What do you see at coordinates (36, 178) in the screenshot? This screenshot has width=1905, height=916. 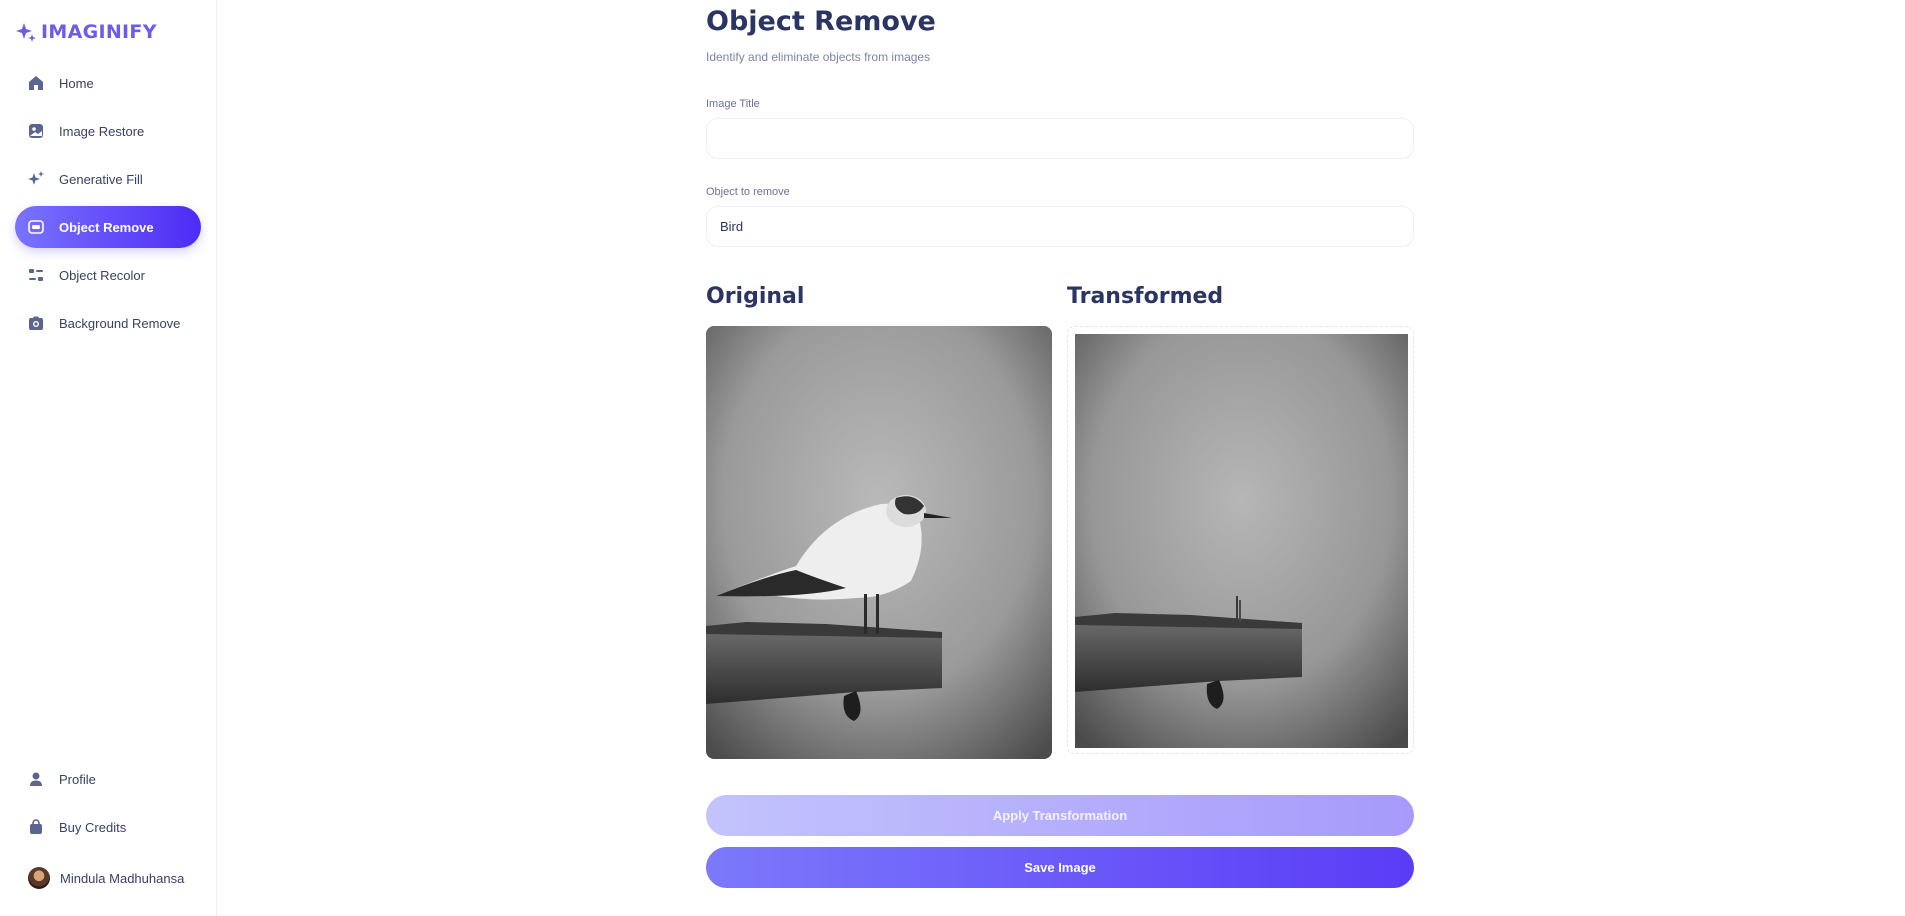 I see `sparkles-icon` at bounding box center [36, 178].